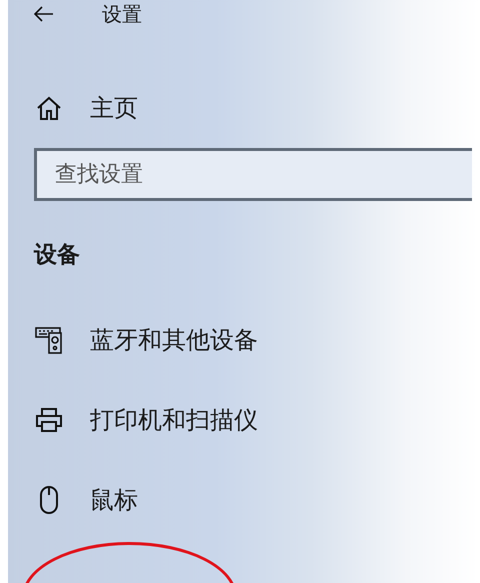  Describe the element at coordinates (49, 420) in the screenshot. I see `printer-icon` at that location.